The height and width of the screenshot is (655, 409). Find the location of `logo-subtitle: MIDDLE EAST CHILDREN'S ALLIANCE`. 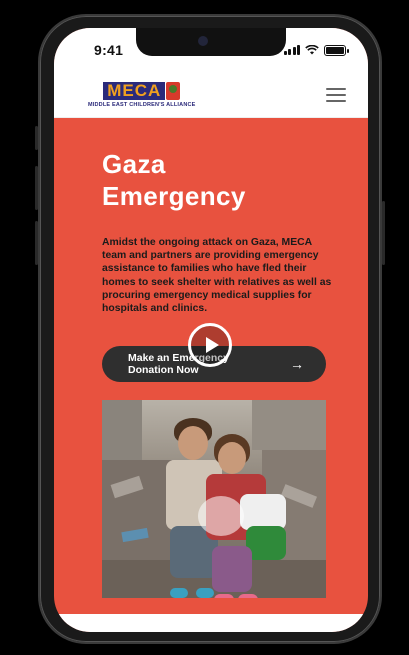

logo-subtitle: MIDDLE EAST CHILDREN'S ALLIANCE is located at coordinates (142, 104).